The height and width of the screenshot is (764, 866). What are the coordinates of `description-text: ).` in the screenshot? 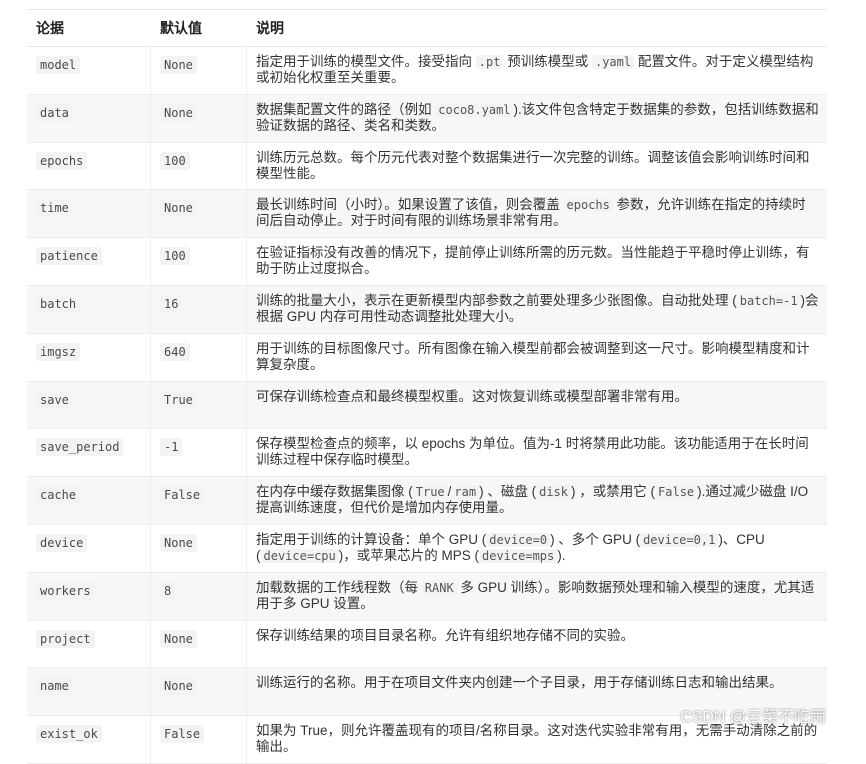 It's located at (561, 555).